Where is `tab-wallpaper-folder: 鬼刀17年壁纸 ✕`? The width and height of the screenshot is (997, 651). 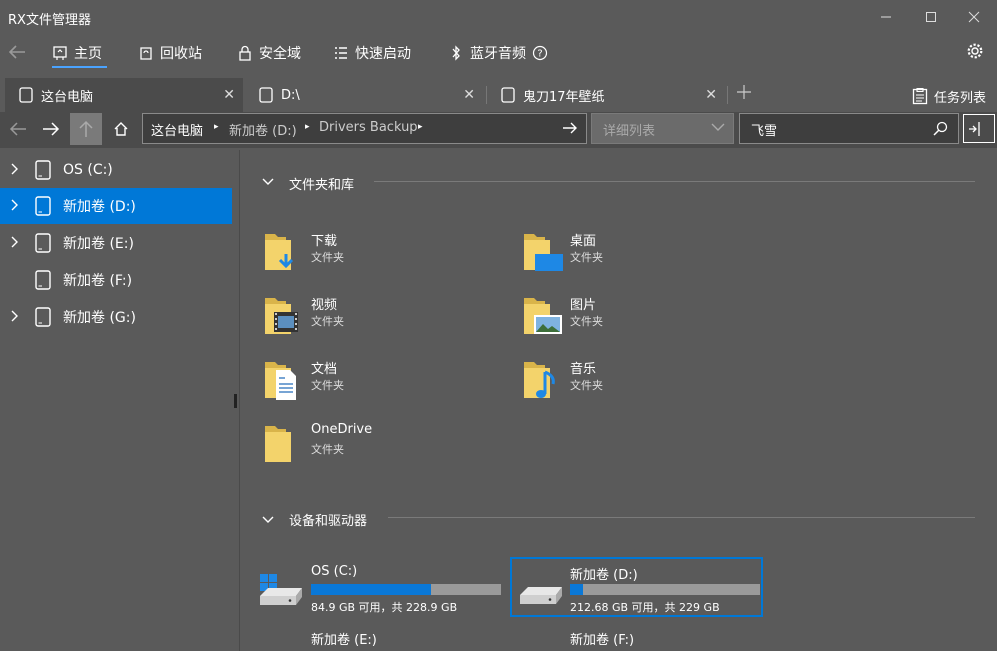 tab-wallpaper-folder: 鬼刀17年壁纸 ✕ is located at coordinates (606, 95).